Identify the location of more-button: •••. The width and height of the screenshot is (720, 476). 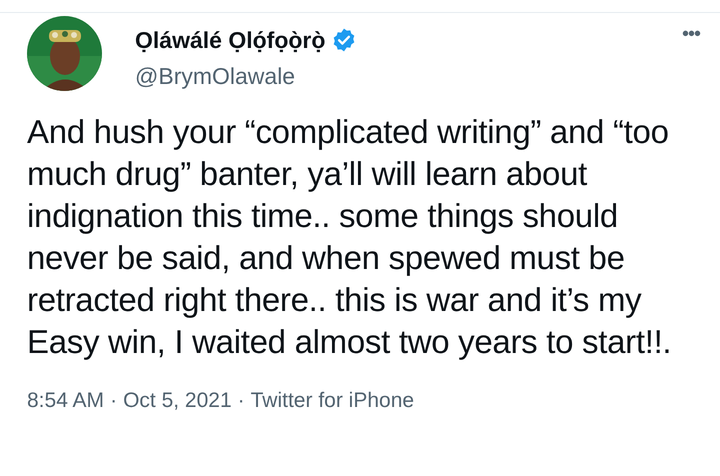
(691, 34).